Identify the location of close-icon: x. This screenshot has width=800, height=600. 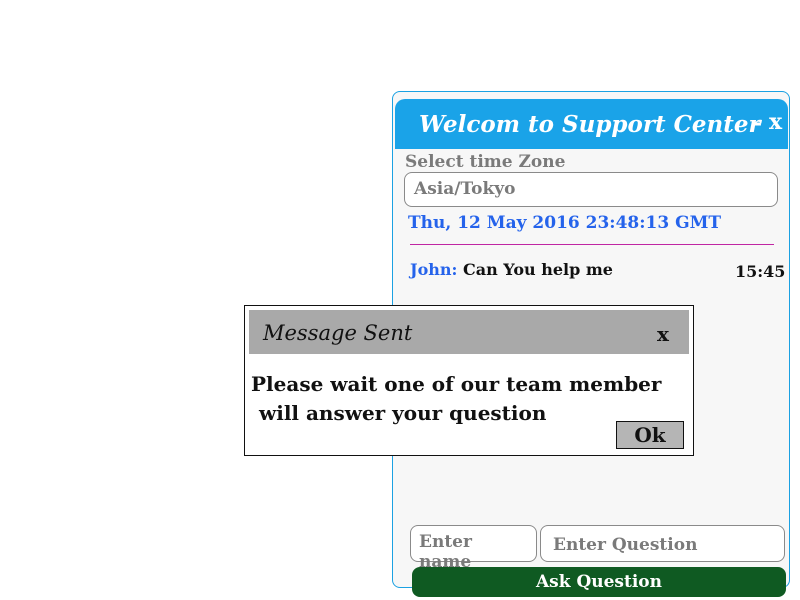
(775, 122).